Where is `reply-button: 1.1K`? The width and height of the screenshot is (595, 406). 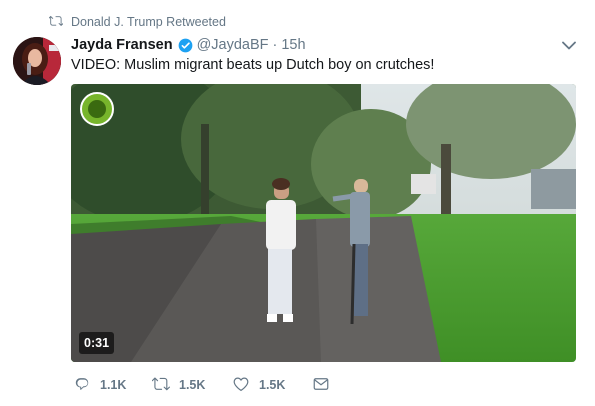
reply-button: 1.1K is located at coordinates (112, 385).